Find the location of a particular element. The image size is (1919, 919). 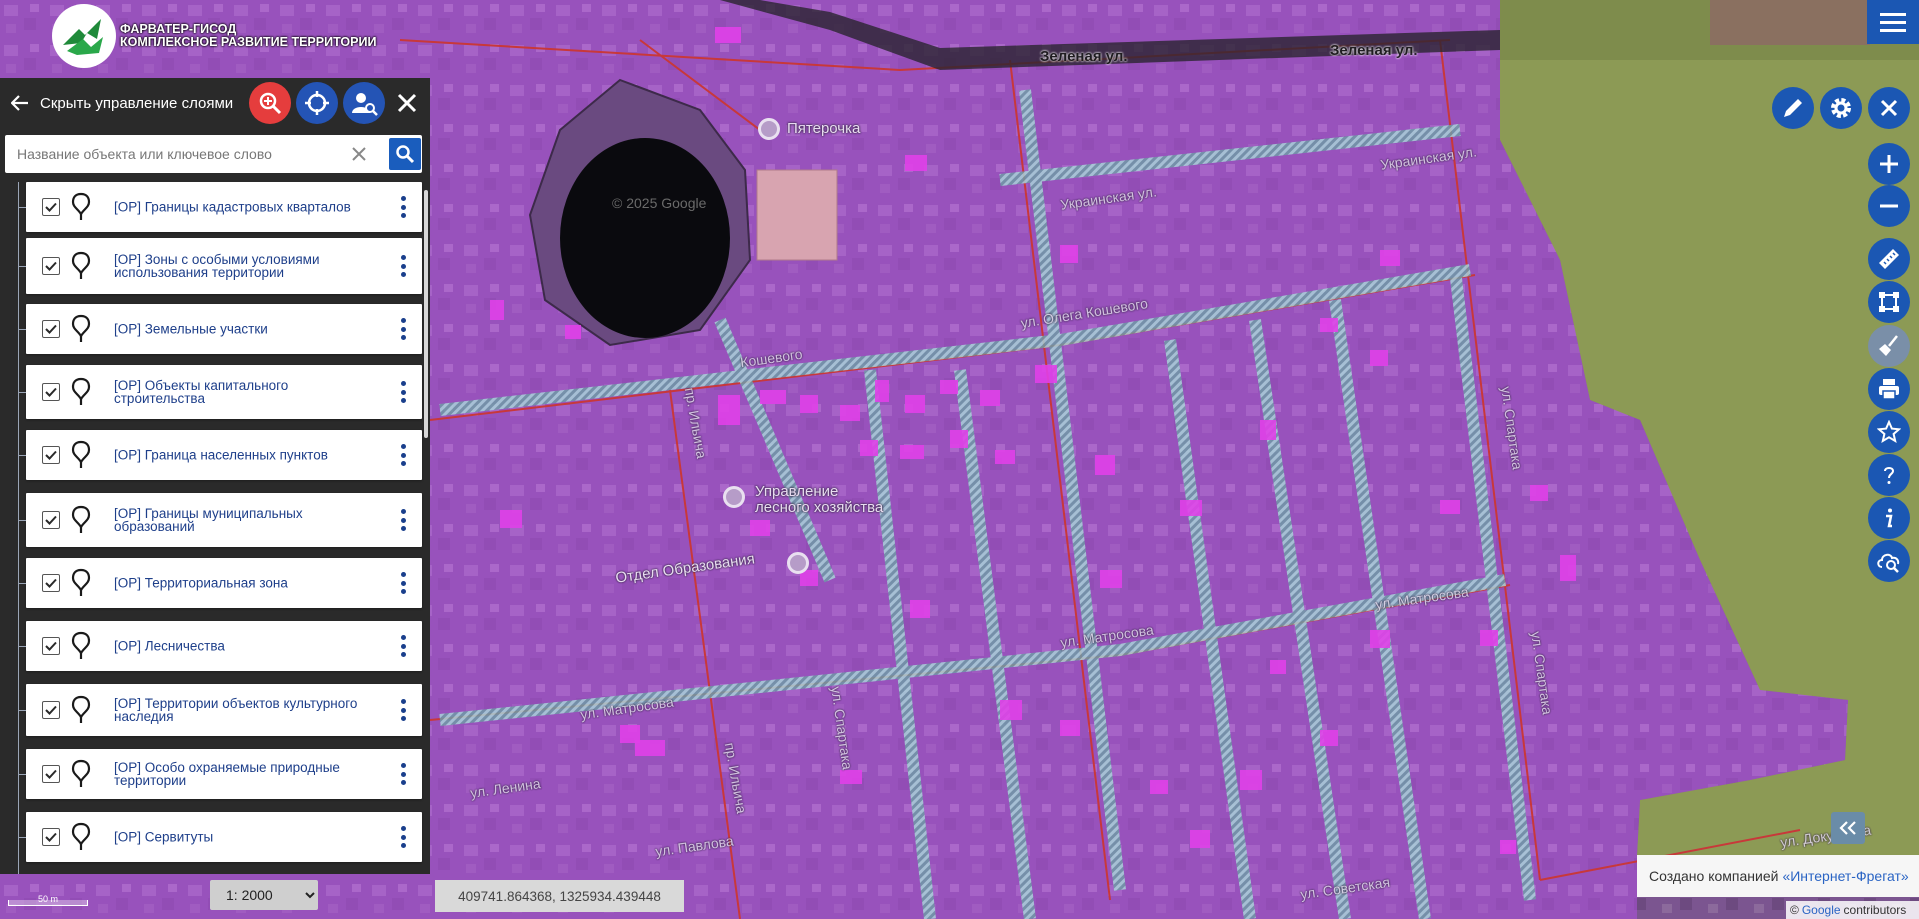

close-icon is located at coordinates (407, 103).